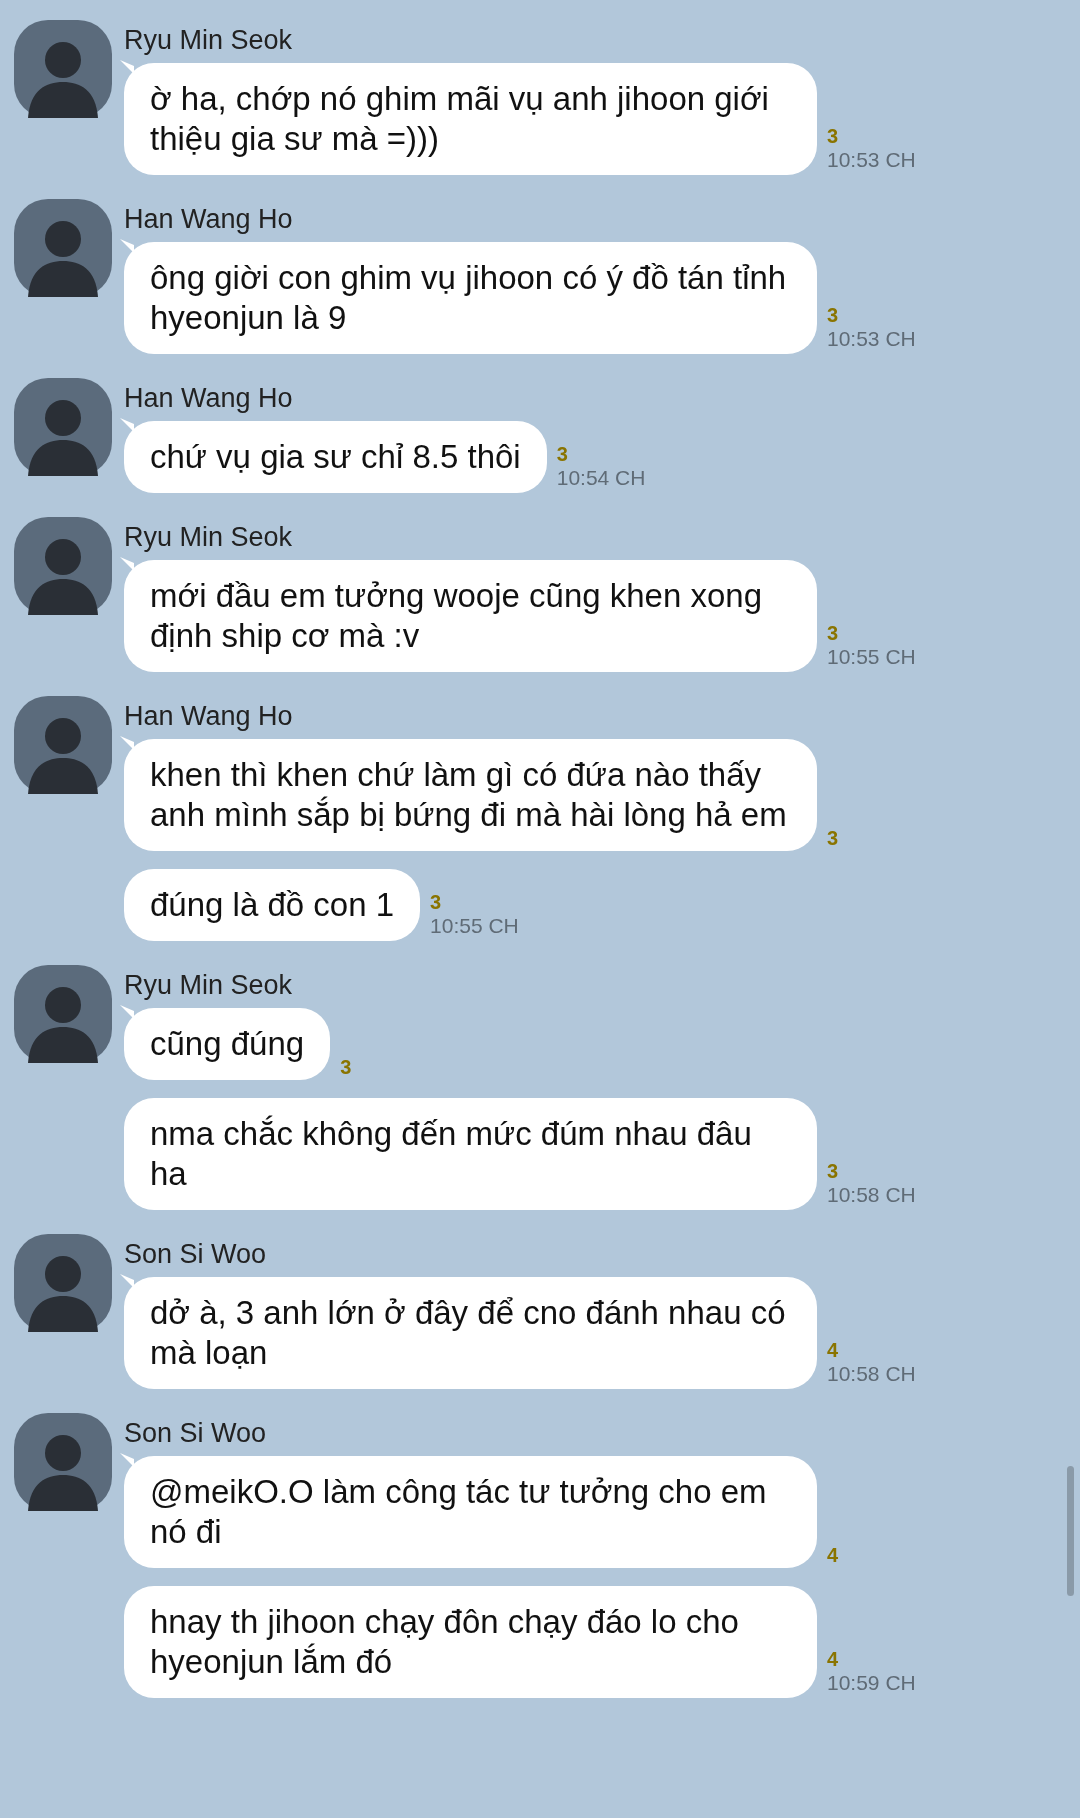 The width and height of the screenshot is (1080, 1818). I want to click on message-time: 10:59 CH, so click(871, 1683).